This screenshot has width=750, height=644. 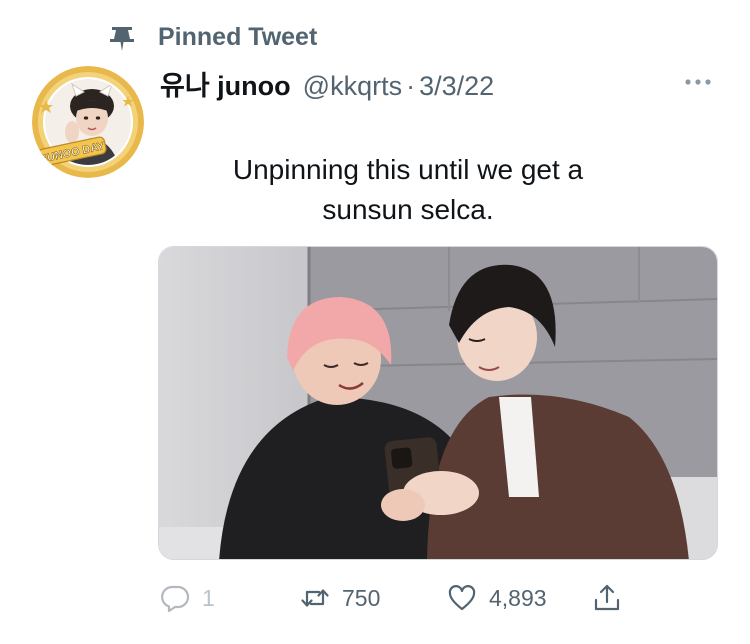 What do you see at coordinates (225, 83) in the screenshot?
I see `display-name: 유나 junoo` at bounding box center [225, 83].